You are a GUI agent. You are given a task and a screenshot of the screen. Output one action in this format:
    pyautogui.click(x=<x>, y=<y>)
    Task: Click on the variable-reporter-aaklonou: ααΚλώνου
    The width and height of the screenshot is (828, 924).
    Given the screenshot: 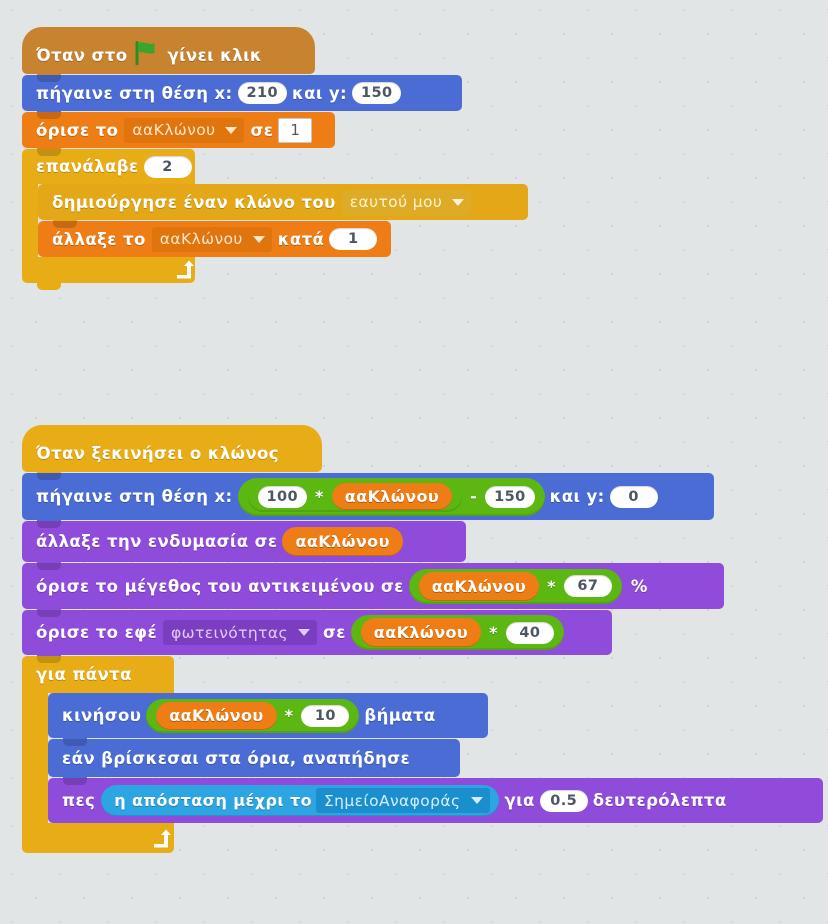 What is the action you would take?
    pyautogui.click(x=392, y=496)
    